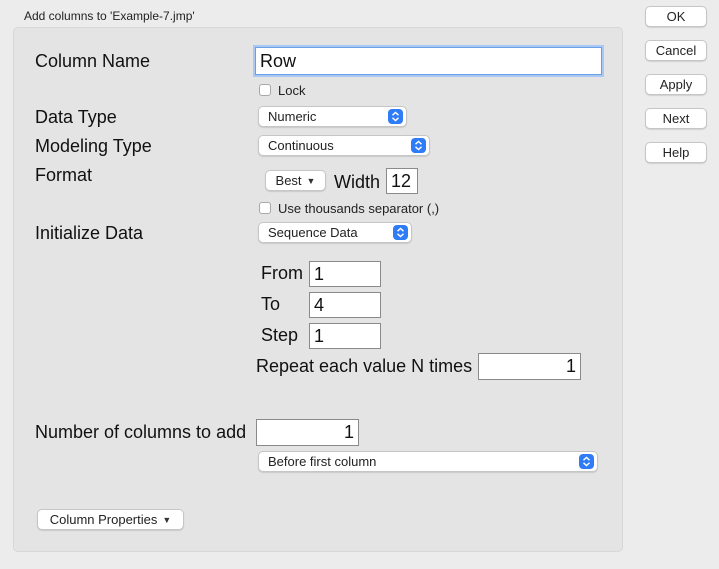 Image resolution: width=719 pixels, height=569 pixels. I want to click on from-label: From, so click(282, 273).